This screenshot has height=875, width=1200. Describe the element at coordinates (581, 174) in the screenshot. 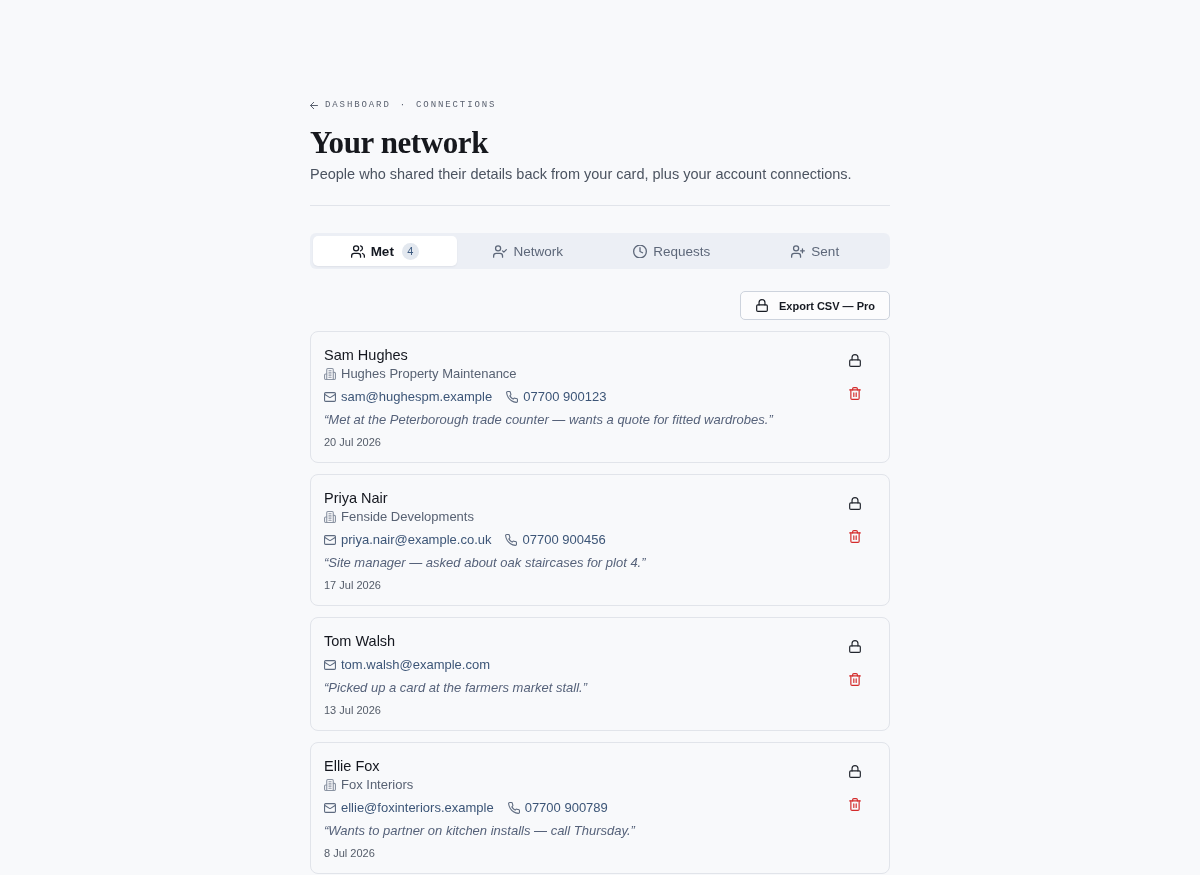

I see `page-subtitle: People who shared their details back from your card, plus your account connections.` at that location.